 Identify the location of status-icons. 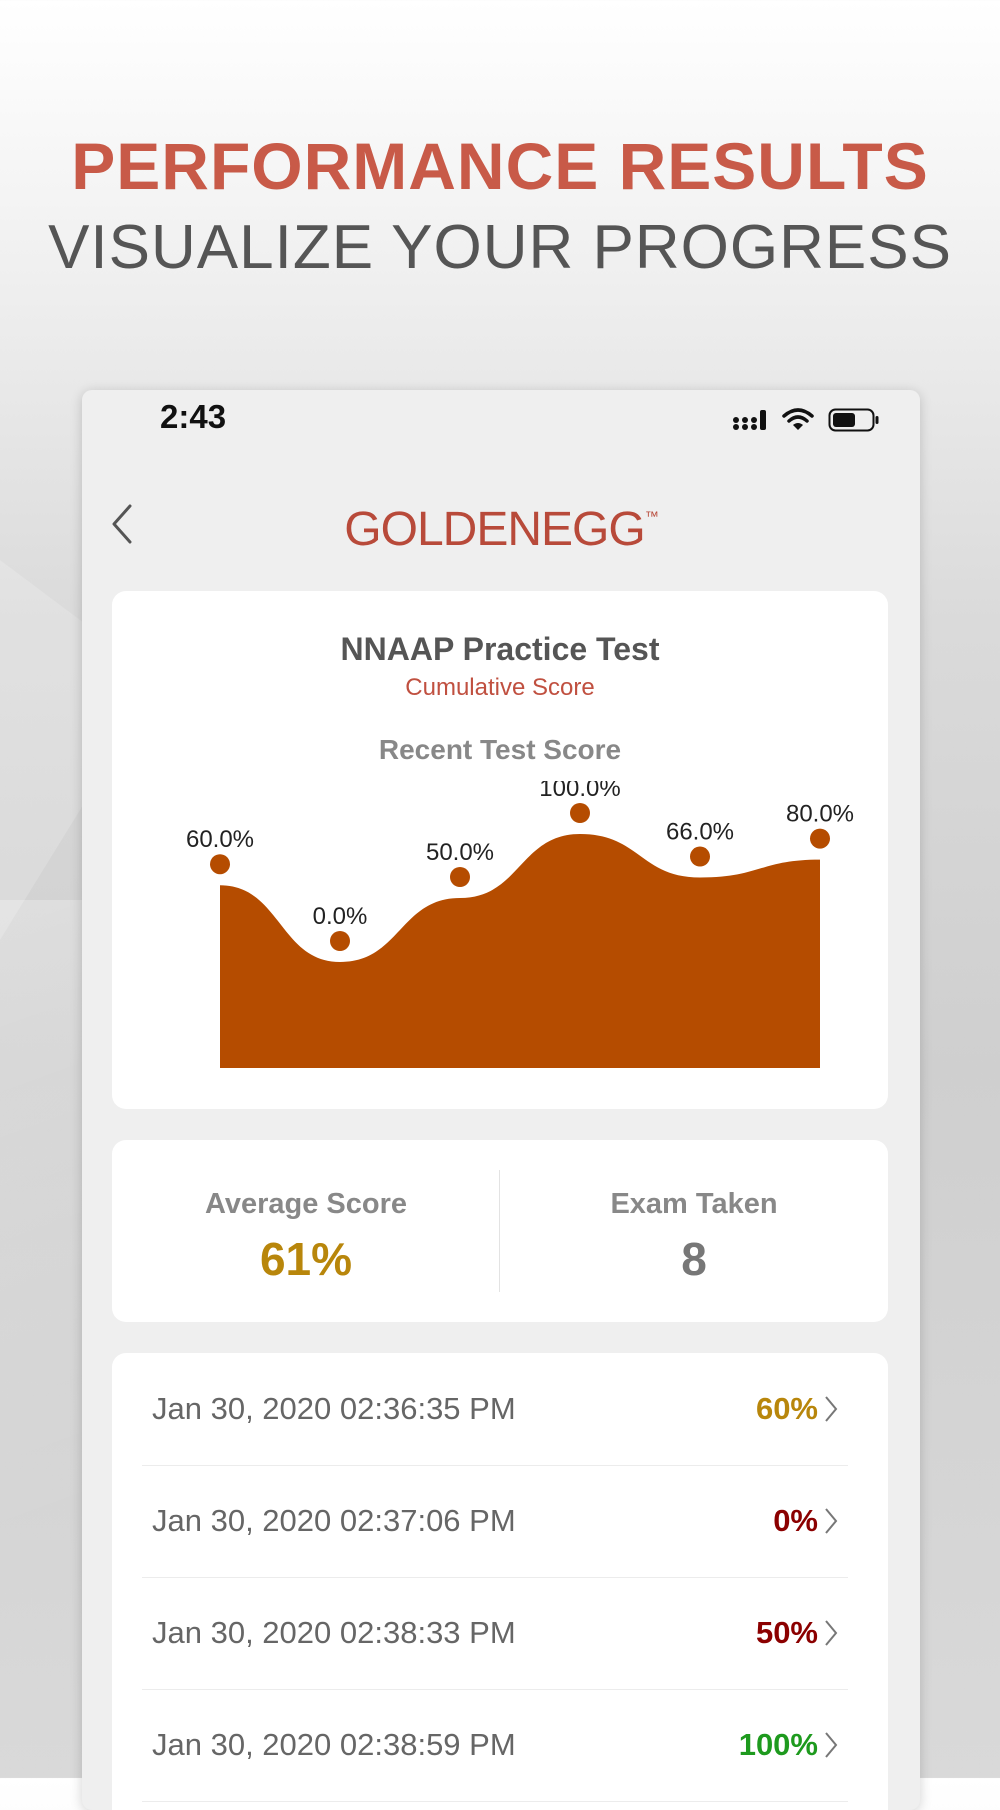
(806, 420).